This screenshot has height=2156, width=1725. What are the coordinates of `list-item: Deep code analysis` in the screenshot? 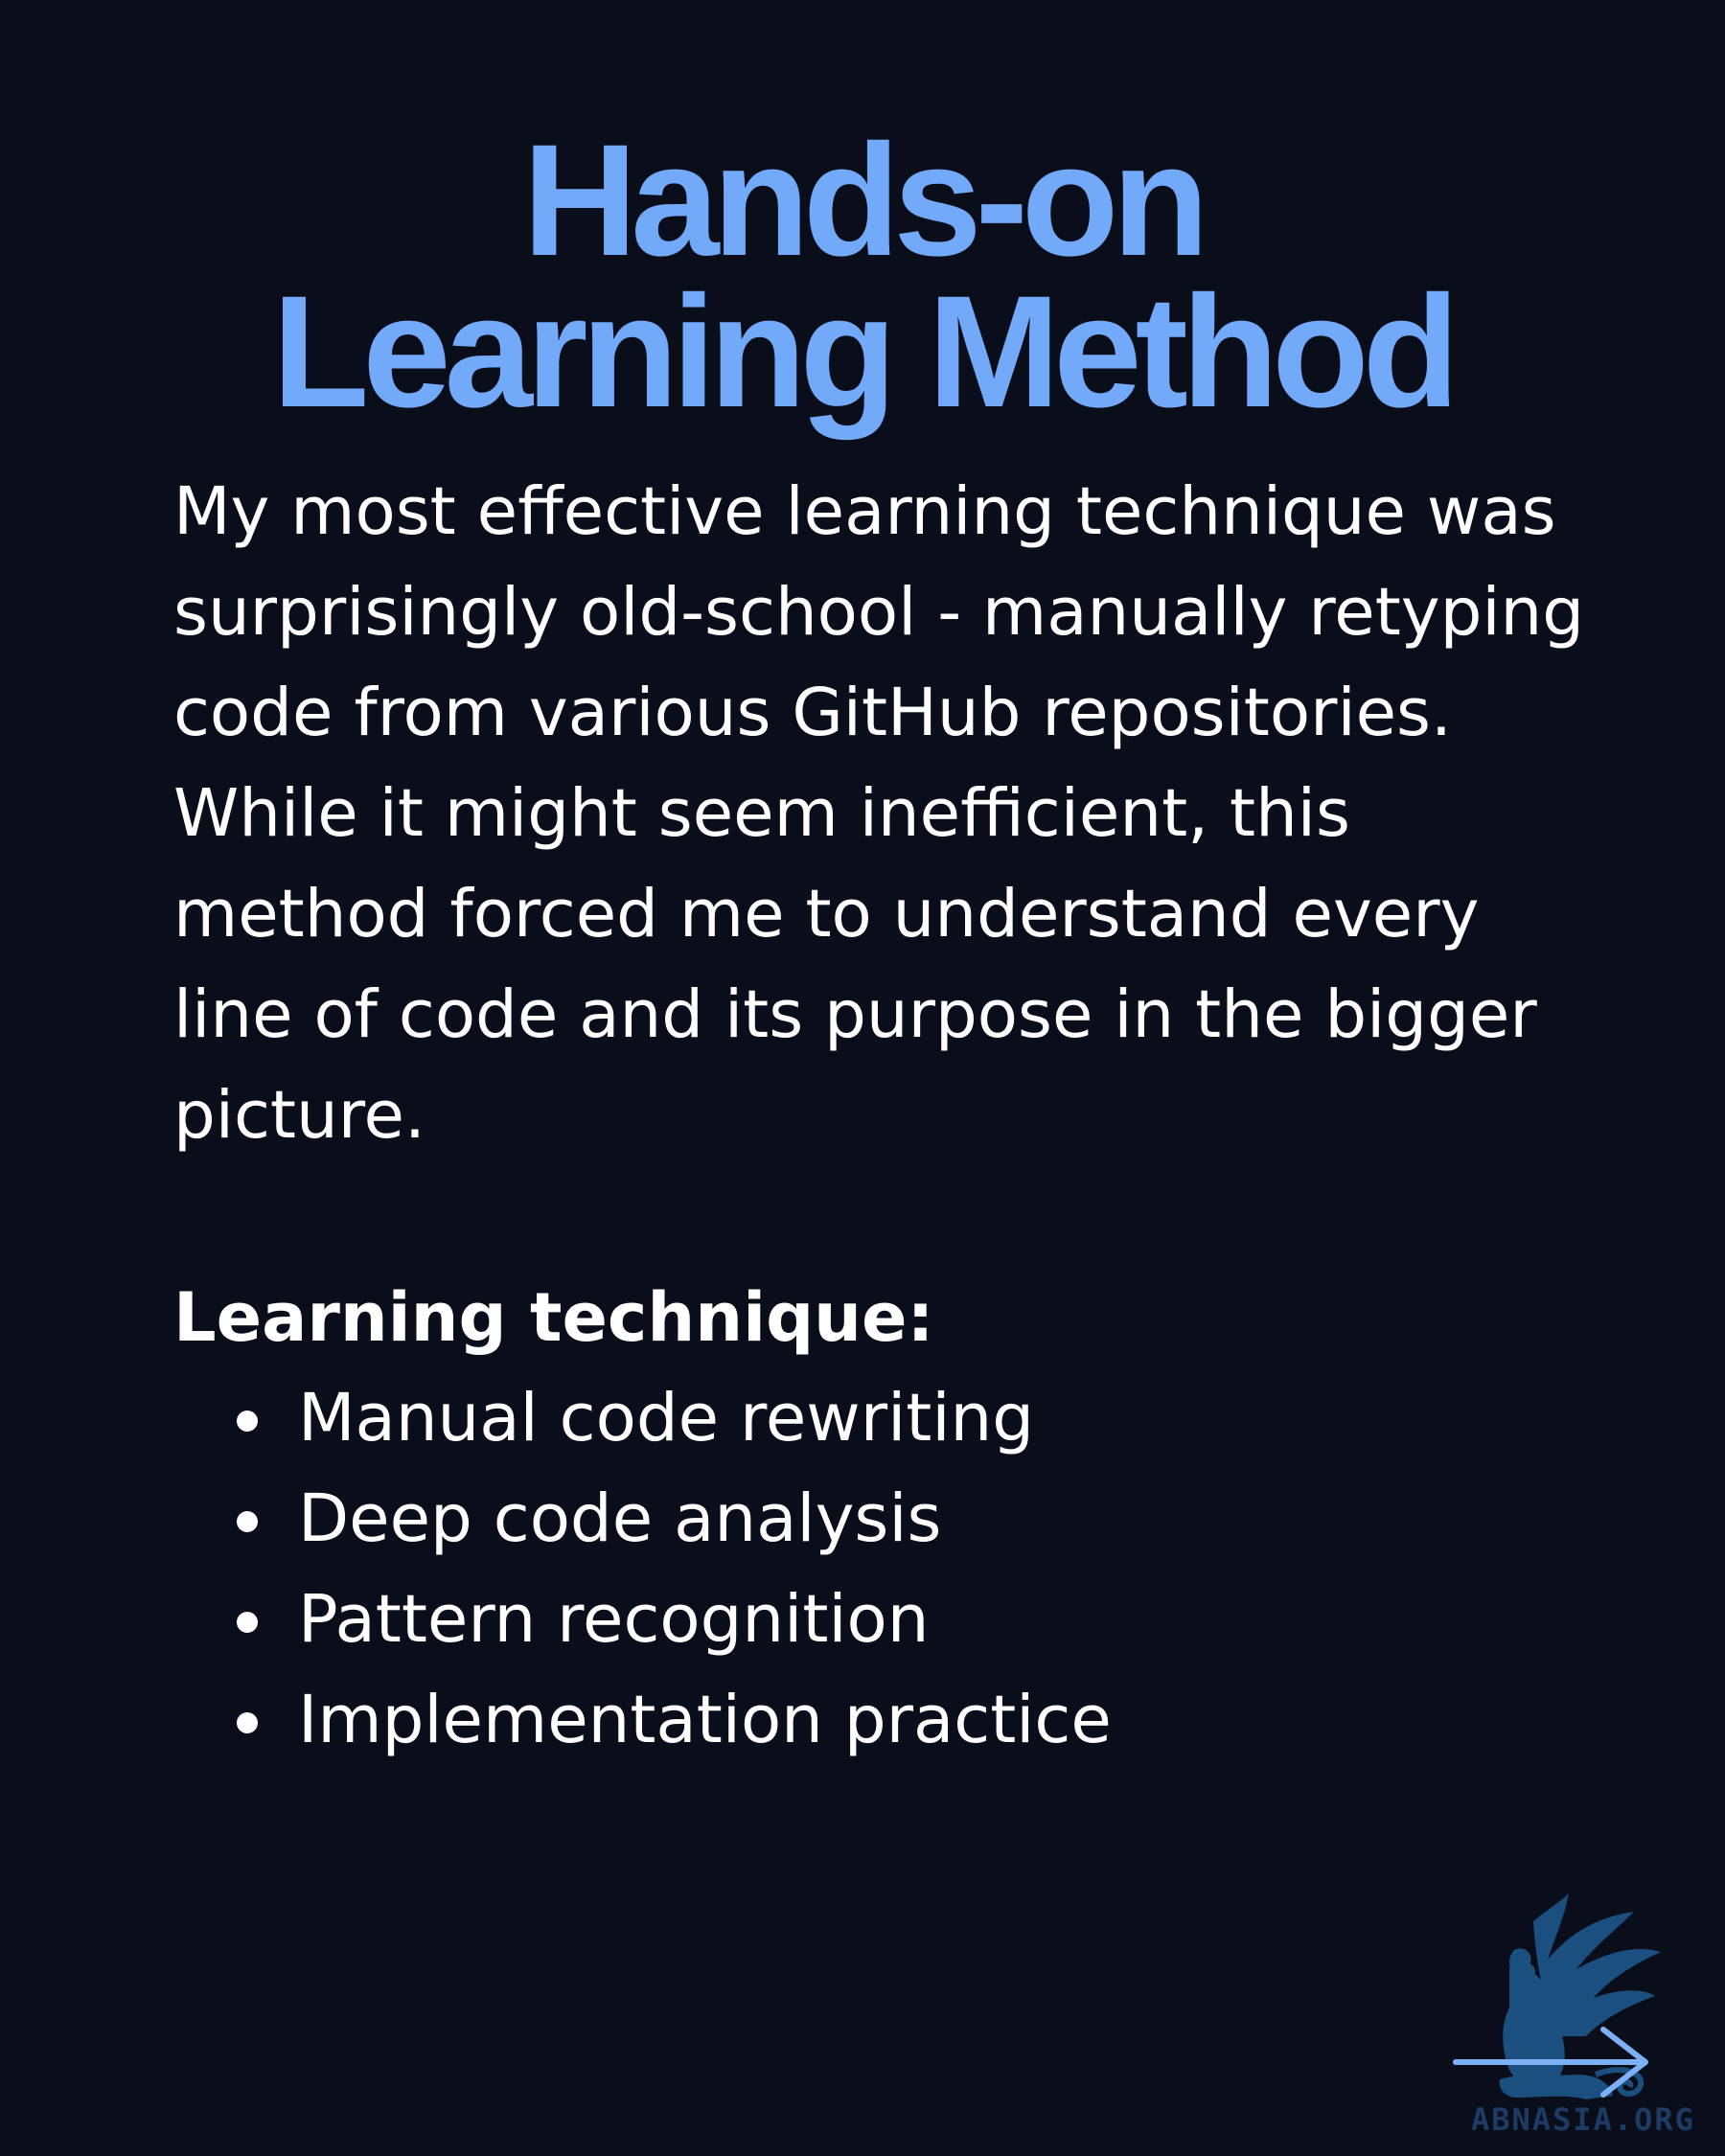 It's located at (642, 1519).